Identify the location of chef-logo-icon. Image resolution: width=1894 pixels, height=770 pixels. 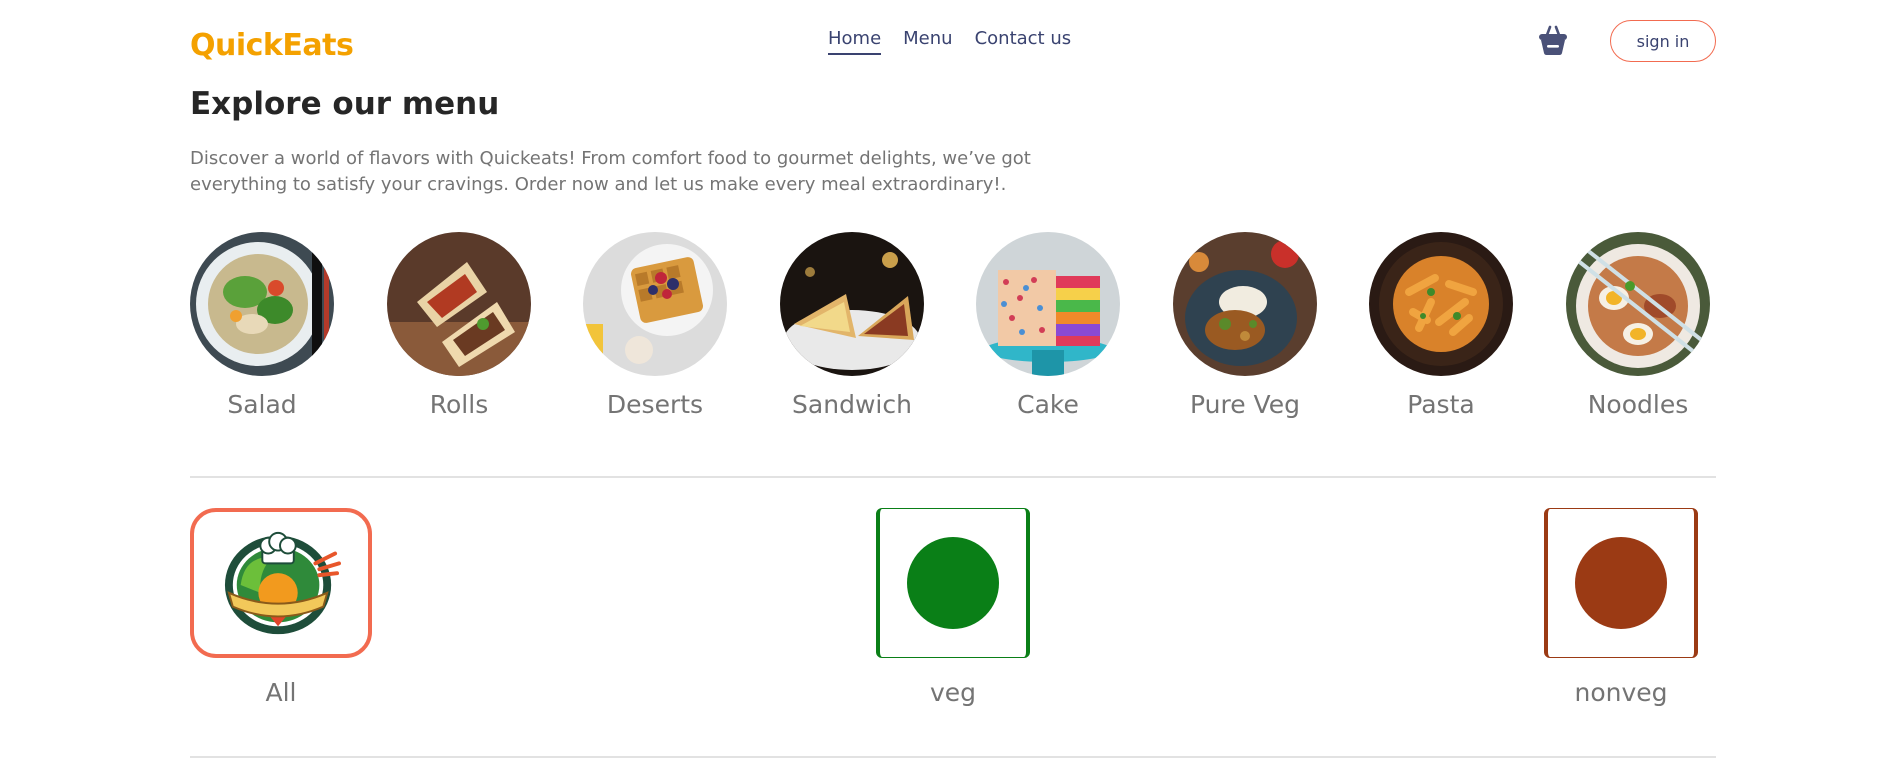
(282, 583).